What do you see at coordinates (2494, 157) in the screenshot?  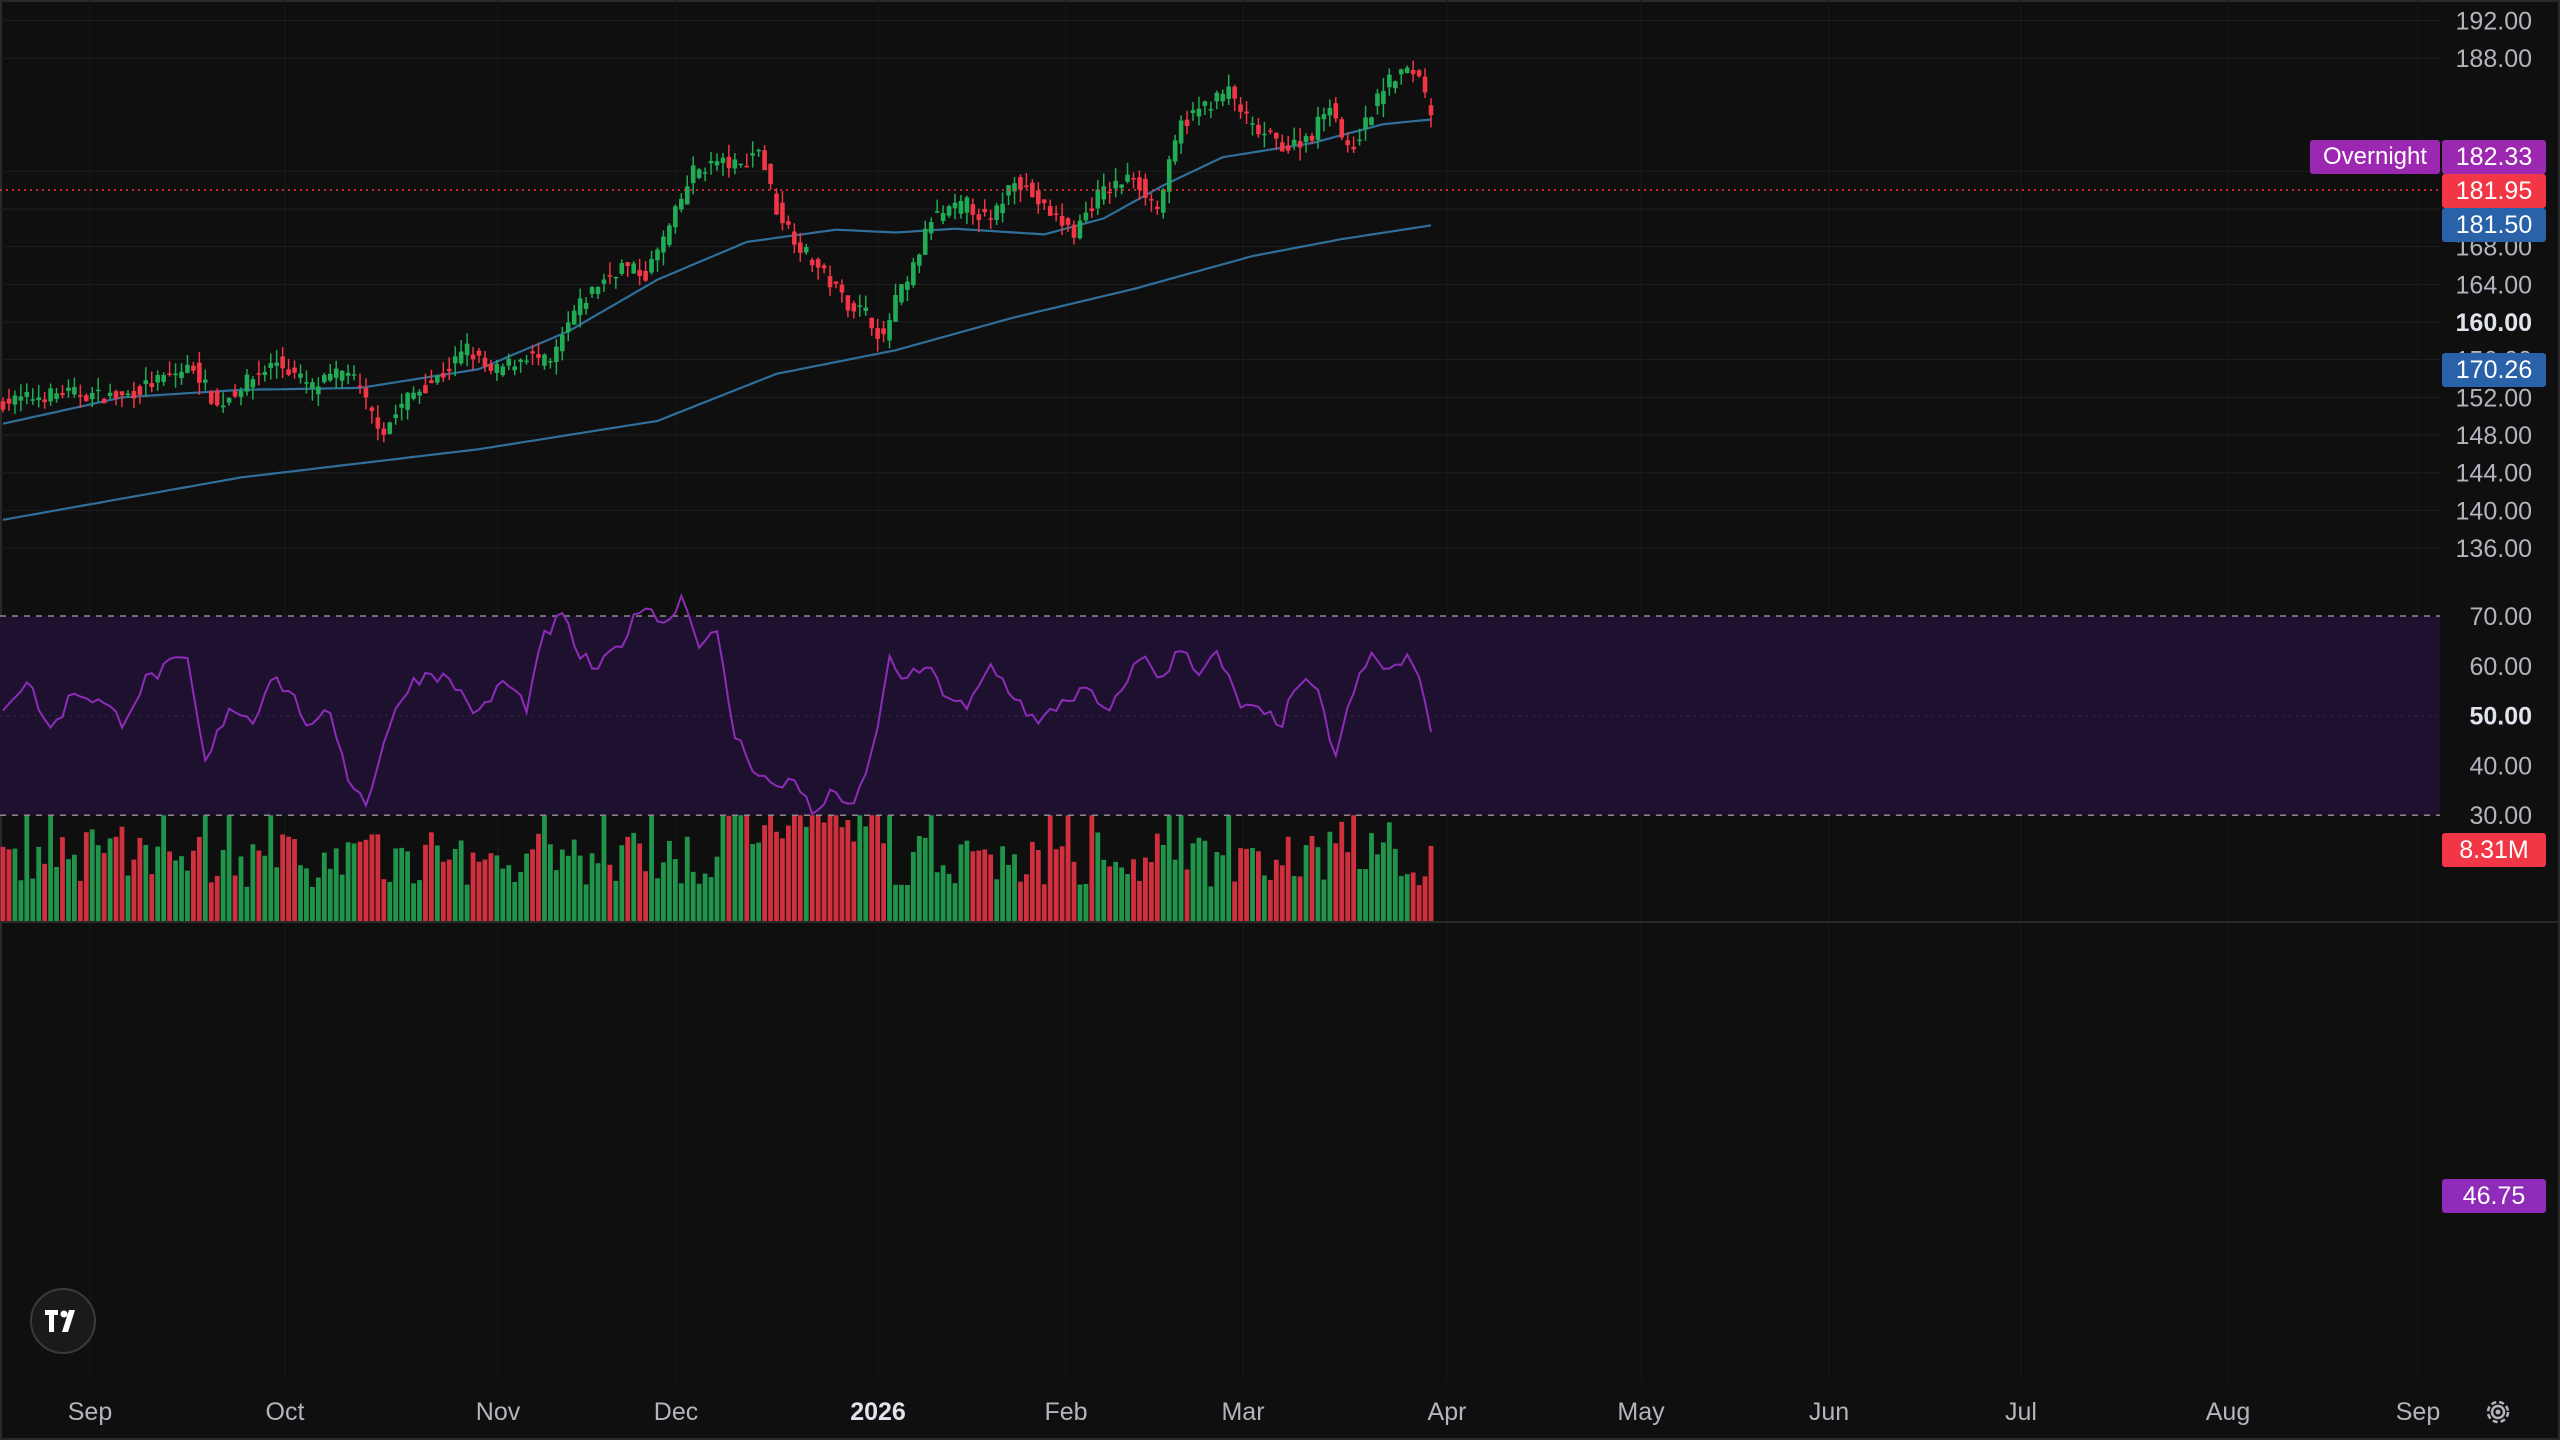 I see `overnight-price-label: 182.33` at bounding box center [2494, 157].